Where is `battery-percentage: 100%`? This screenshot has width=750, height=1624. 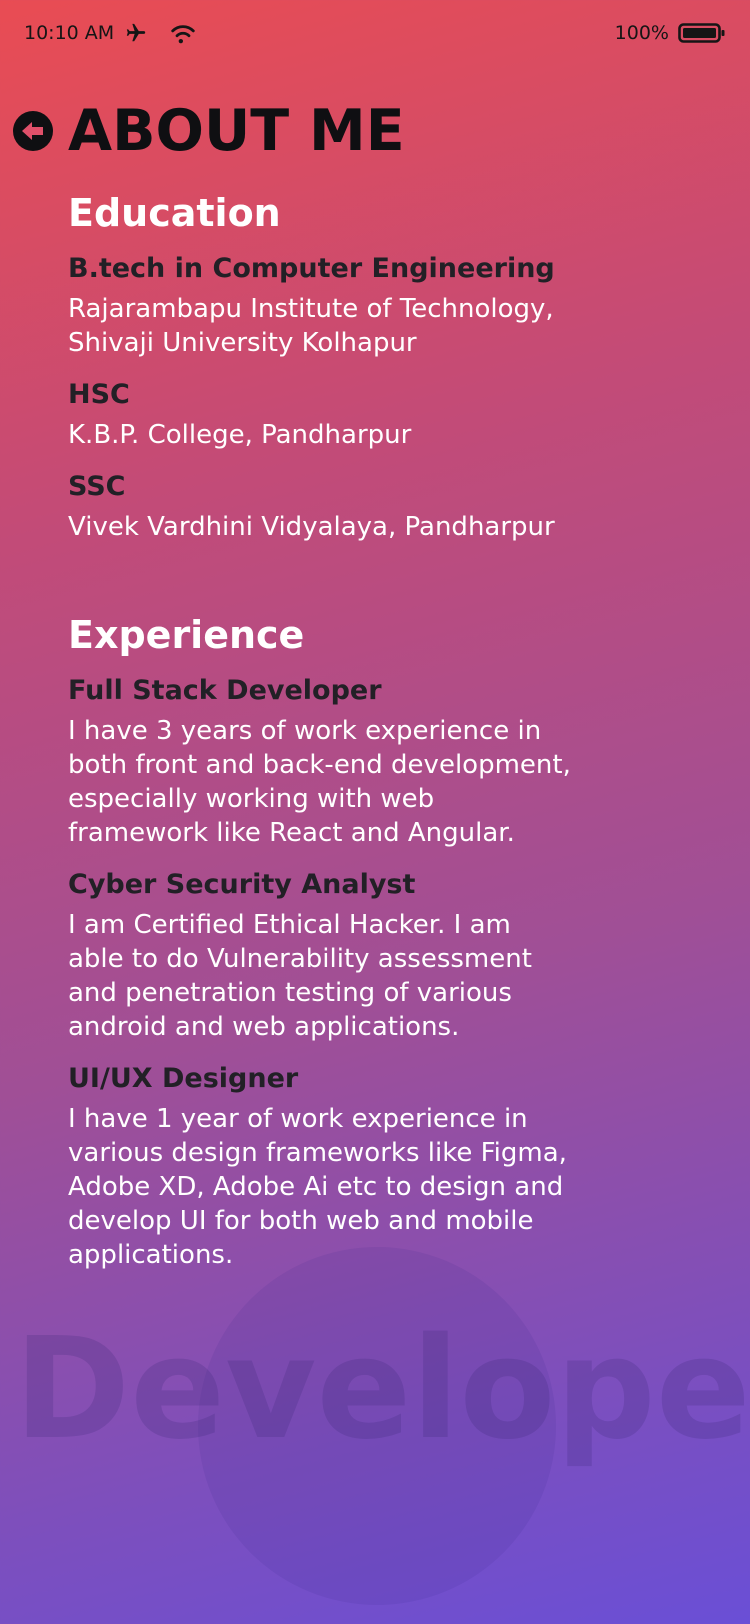
battery-percentage: 100% is located at coordinates (641, 33).